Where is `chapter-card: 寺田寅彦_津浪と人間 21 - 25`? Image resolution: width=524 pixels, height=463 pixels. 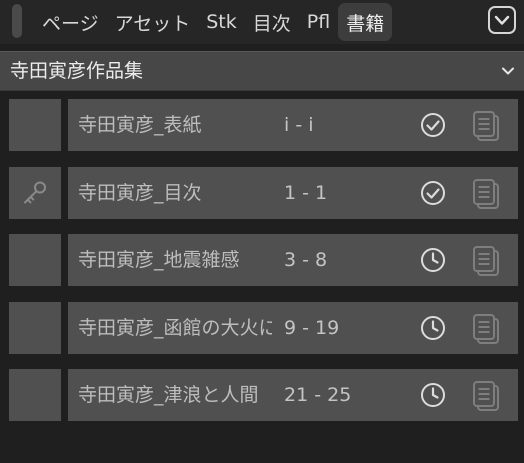 chapter-card: 寺田寅彦_津浪と人間 21 - 25 is located at coordinates (293, 395).